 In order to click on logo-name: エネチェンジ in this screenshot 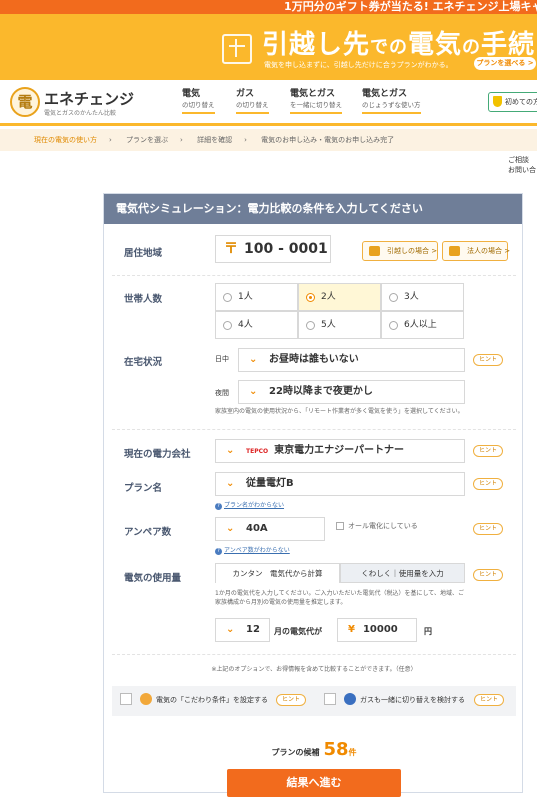, I will do `click(89, 98)`.